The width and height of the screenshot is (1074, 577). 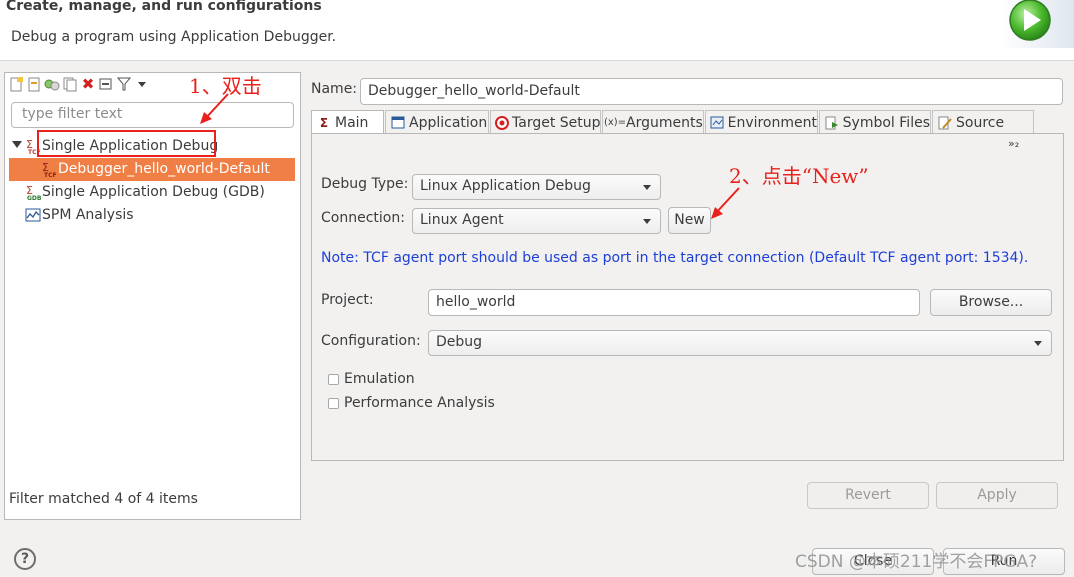 What do you see at coordinates (79, 84) in the screenshot?
I see `tree-toolbar: ✖` at bounding box center [79, 84].